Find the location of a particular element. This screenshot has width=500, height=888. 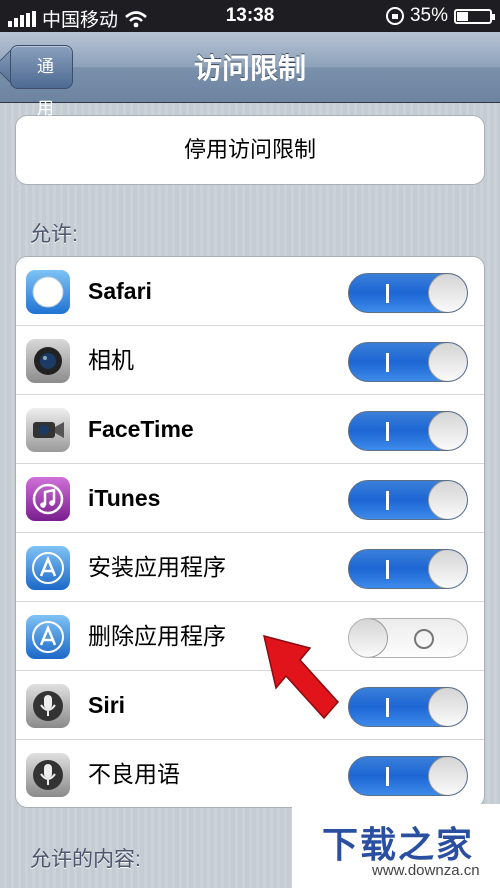

watermark-url: www.downza.cn is located at coordinates (426, 870).